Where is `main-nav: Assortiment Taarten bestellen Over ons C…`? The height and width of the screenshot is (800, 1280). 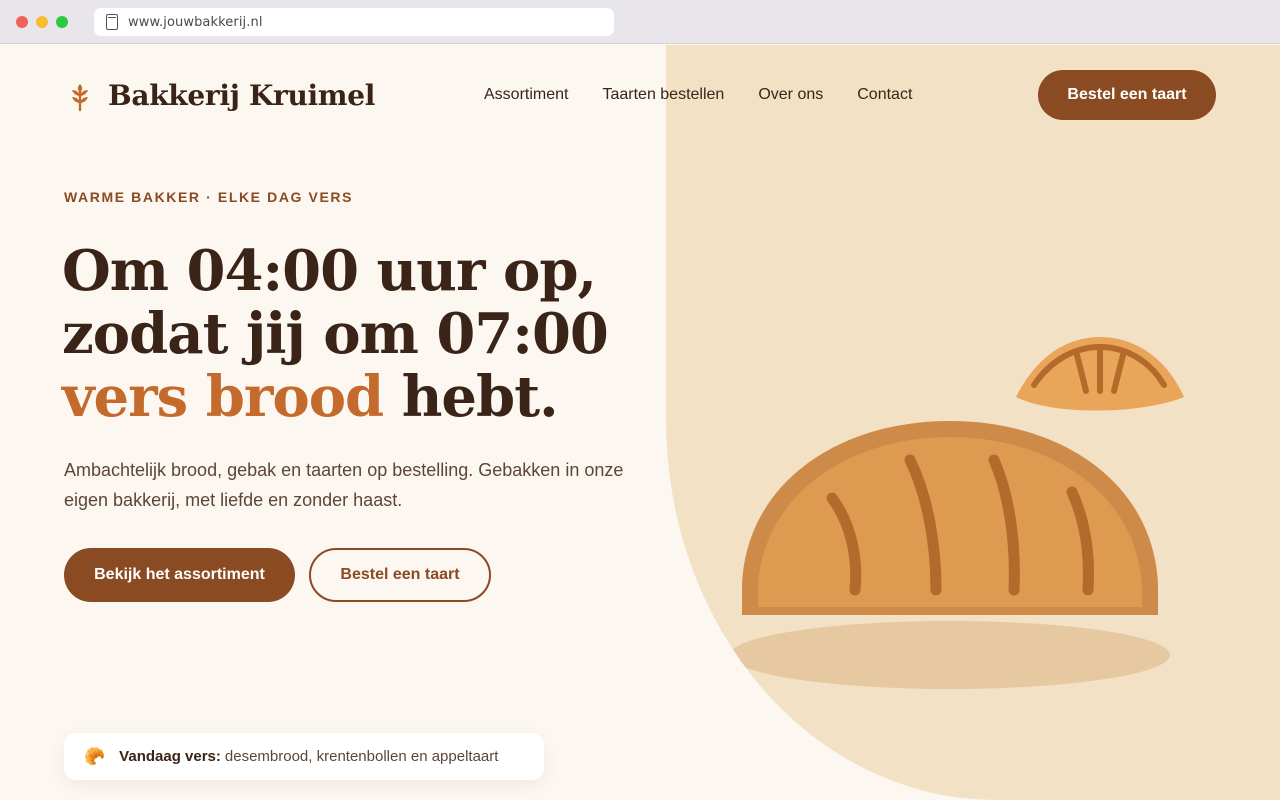
main-nav: Assortiment Taarten bestellen Over ons C… is located at coordinates (715, 95).